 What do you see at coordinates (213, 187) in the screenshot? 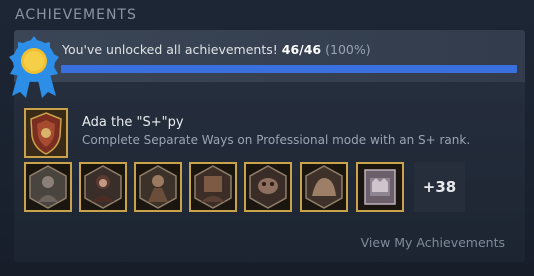
I see `monster-portrait-icon` at bounding box center [213, 187].